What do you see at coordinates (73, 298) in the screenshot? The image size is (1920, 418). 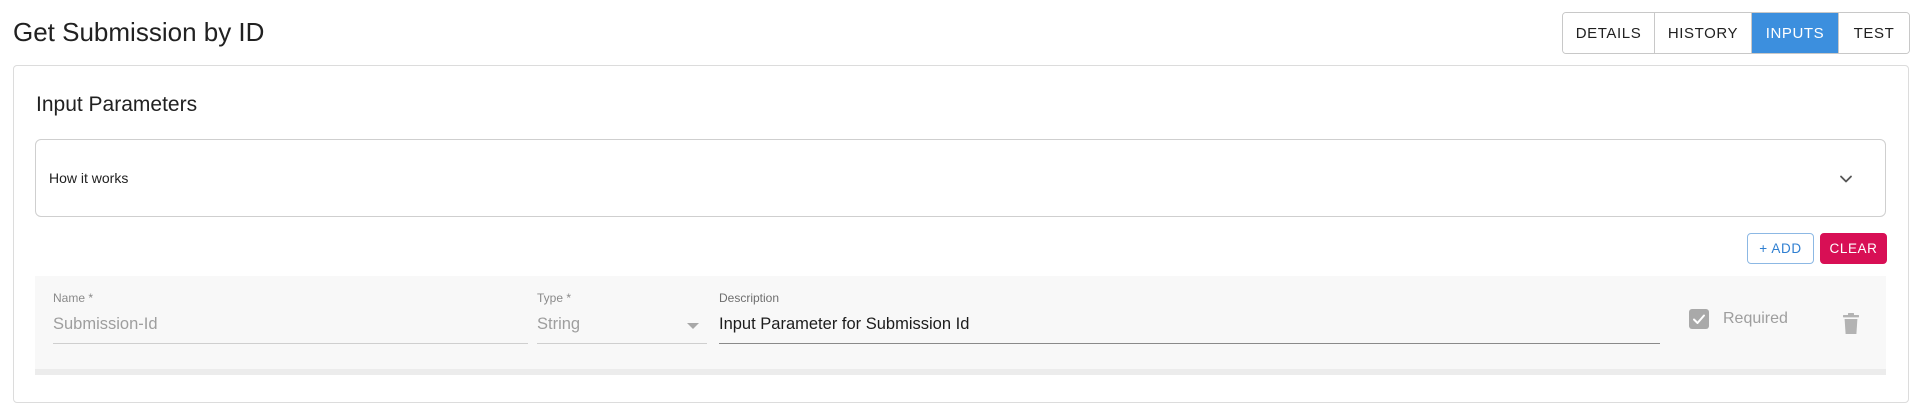 I see `name-field-label: Name *` at bounding box center [73, 298].